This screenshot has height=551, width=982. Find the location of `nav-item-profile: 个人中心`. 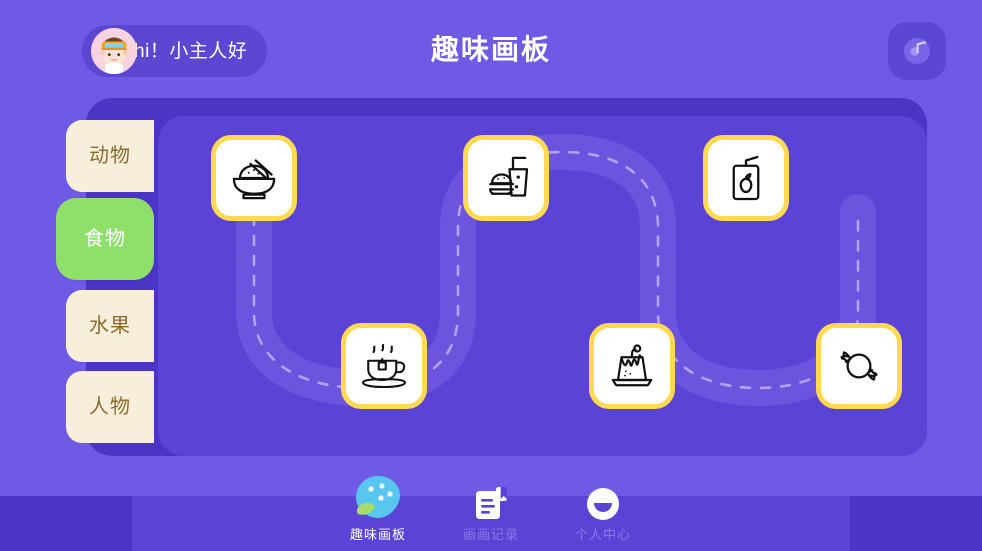

nav-item-profile: 个人中心 is located at coordinates (603, 509).